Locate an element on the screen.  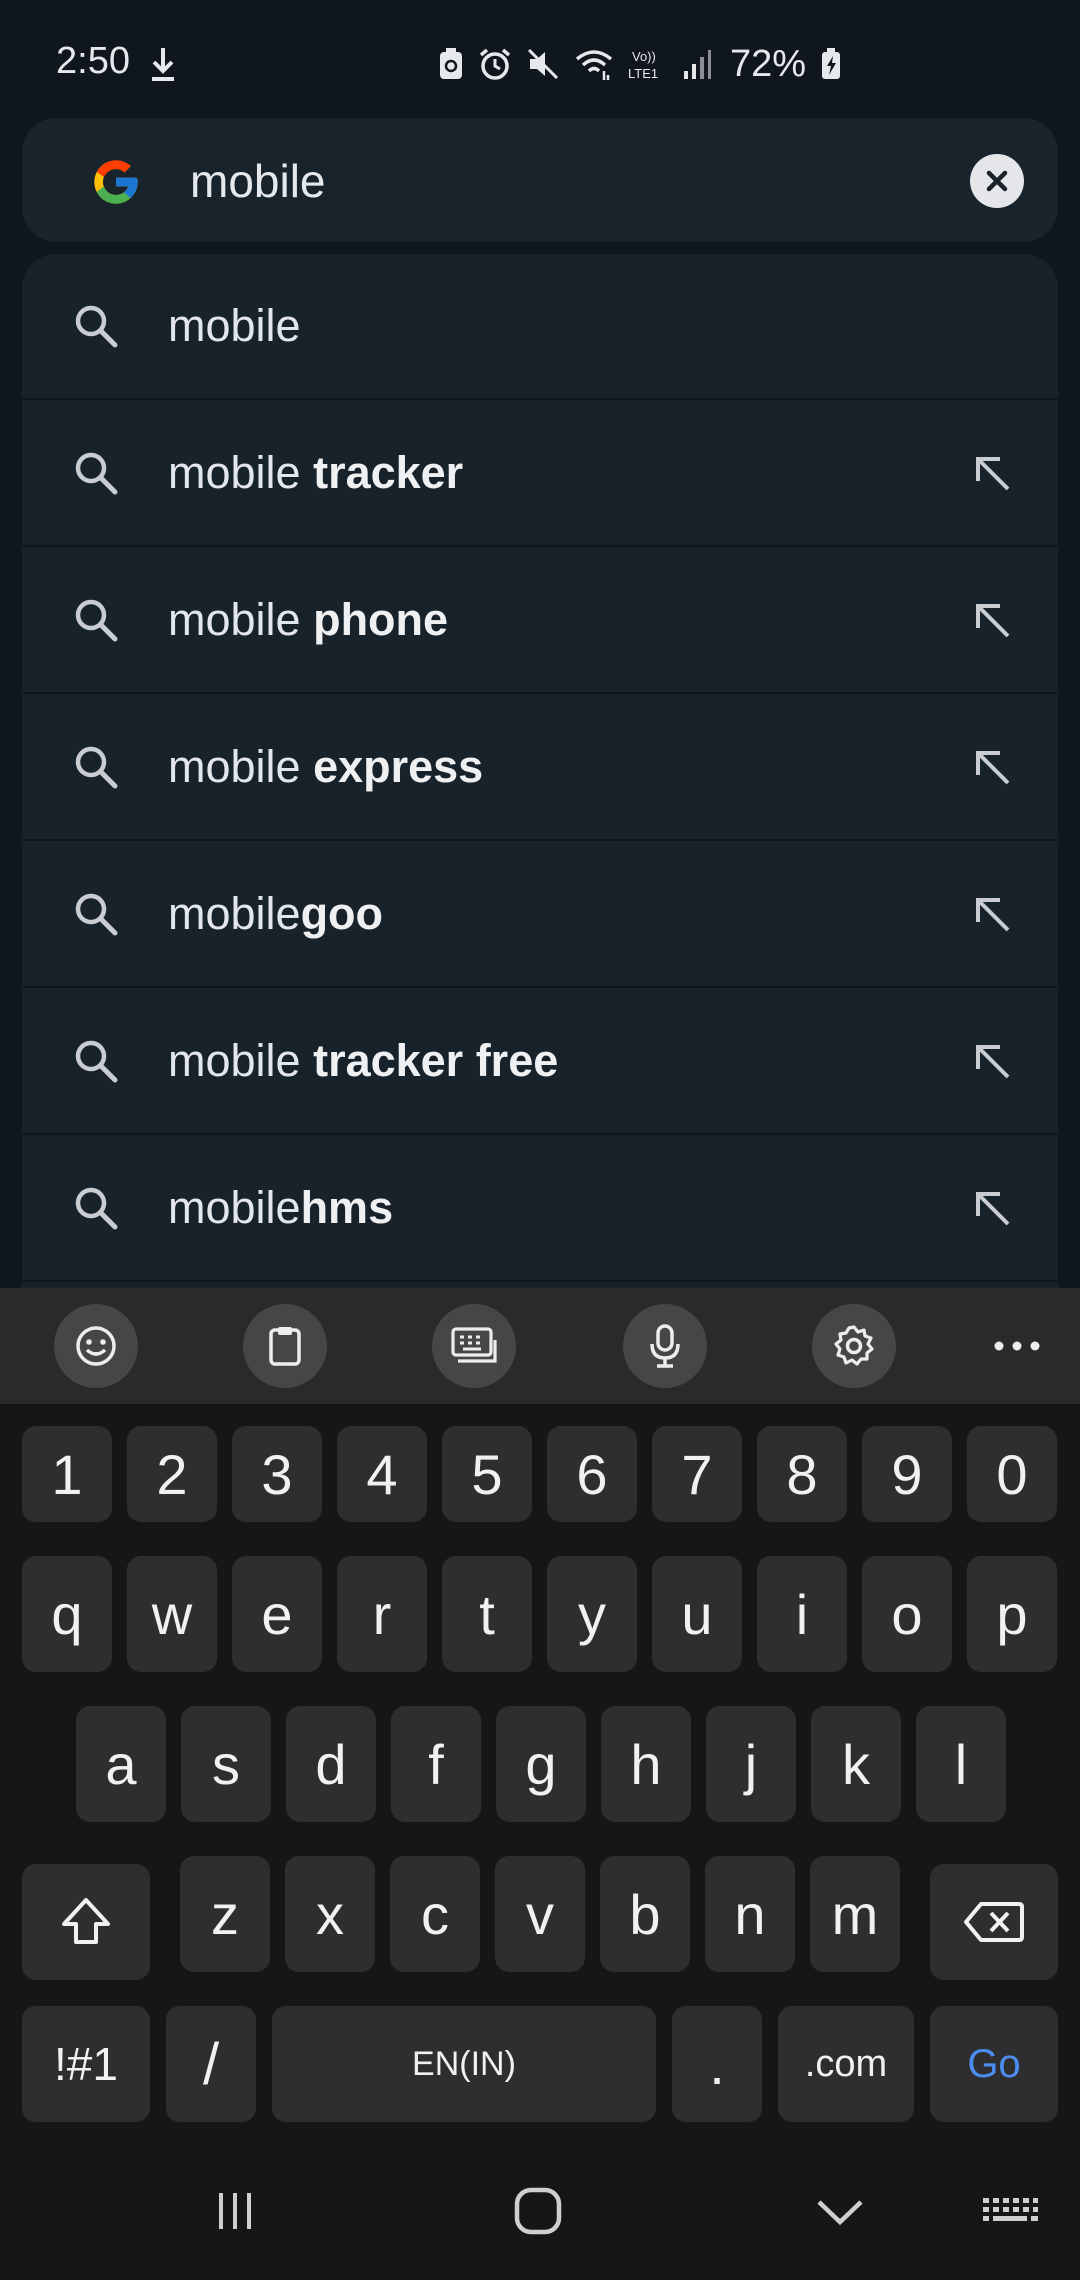
key-w: w is located at coordinates (172, 1614).